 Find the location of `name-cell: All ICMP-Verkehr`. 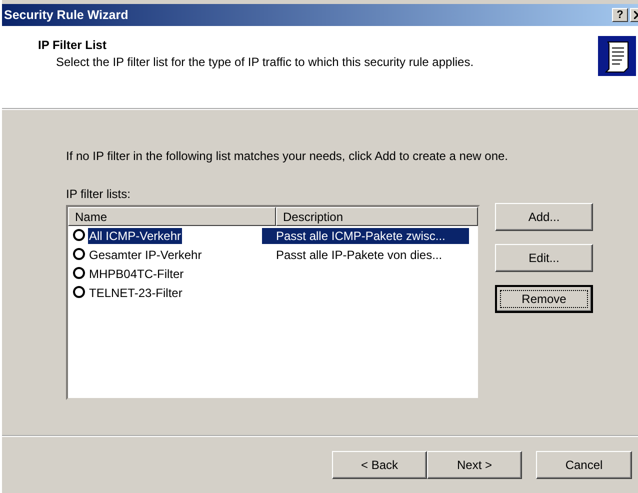

name-cell: All ICMP-Verkehr is located at coordinates (135, 236).